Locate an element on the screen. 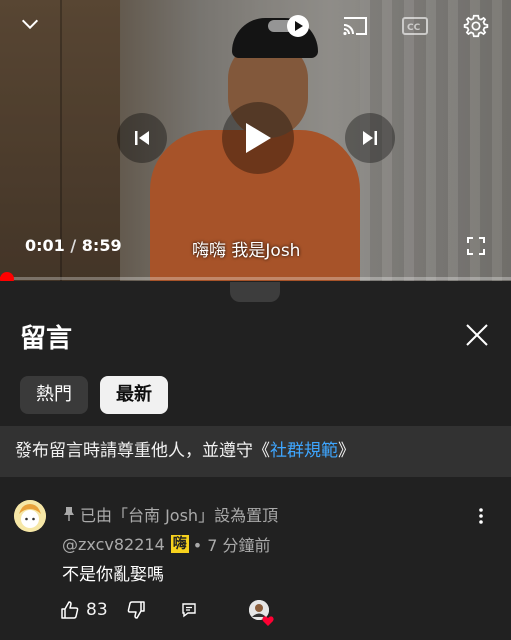 This screenshot has width=511, height=640. like-button is located at coordinates (70, 610).